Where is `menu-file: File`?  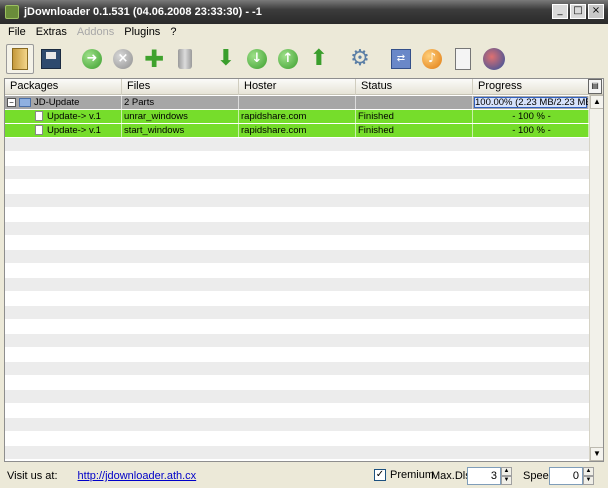 menu-file: File is located at coordinates (18, 32).